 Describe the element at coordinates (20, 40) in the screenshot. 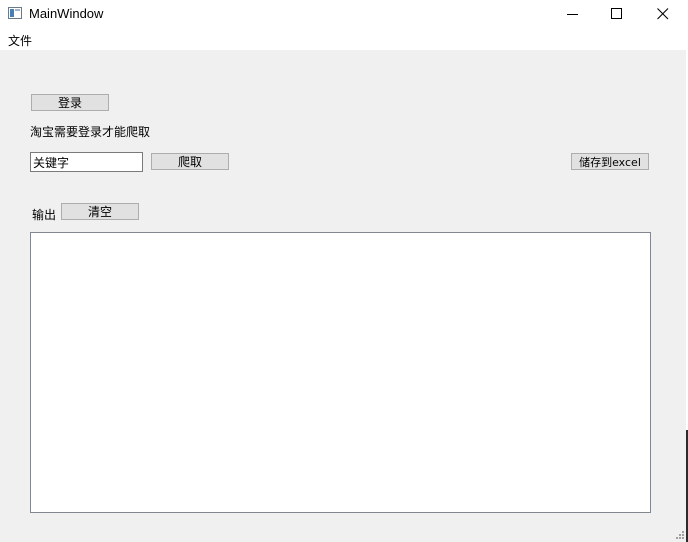

I see `menu-file: 文件` at that location.